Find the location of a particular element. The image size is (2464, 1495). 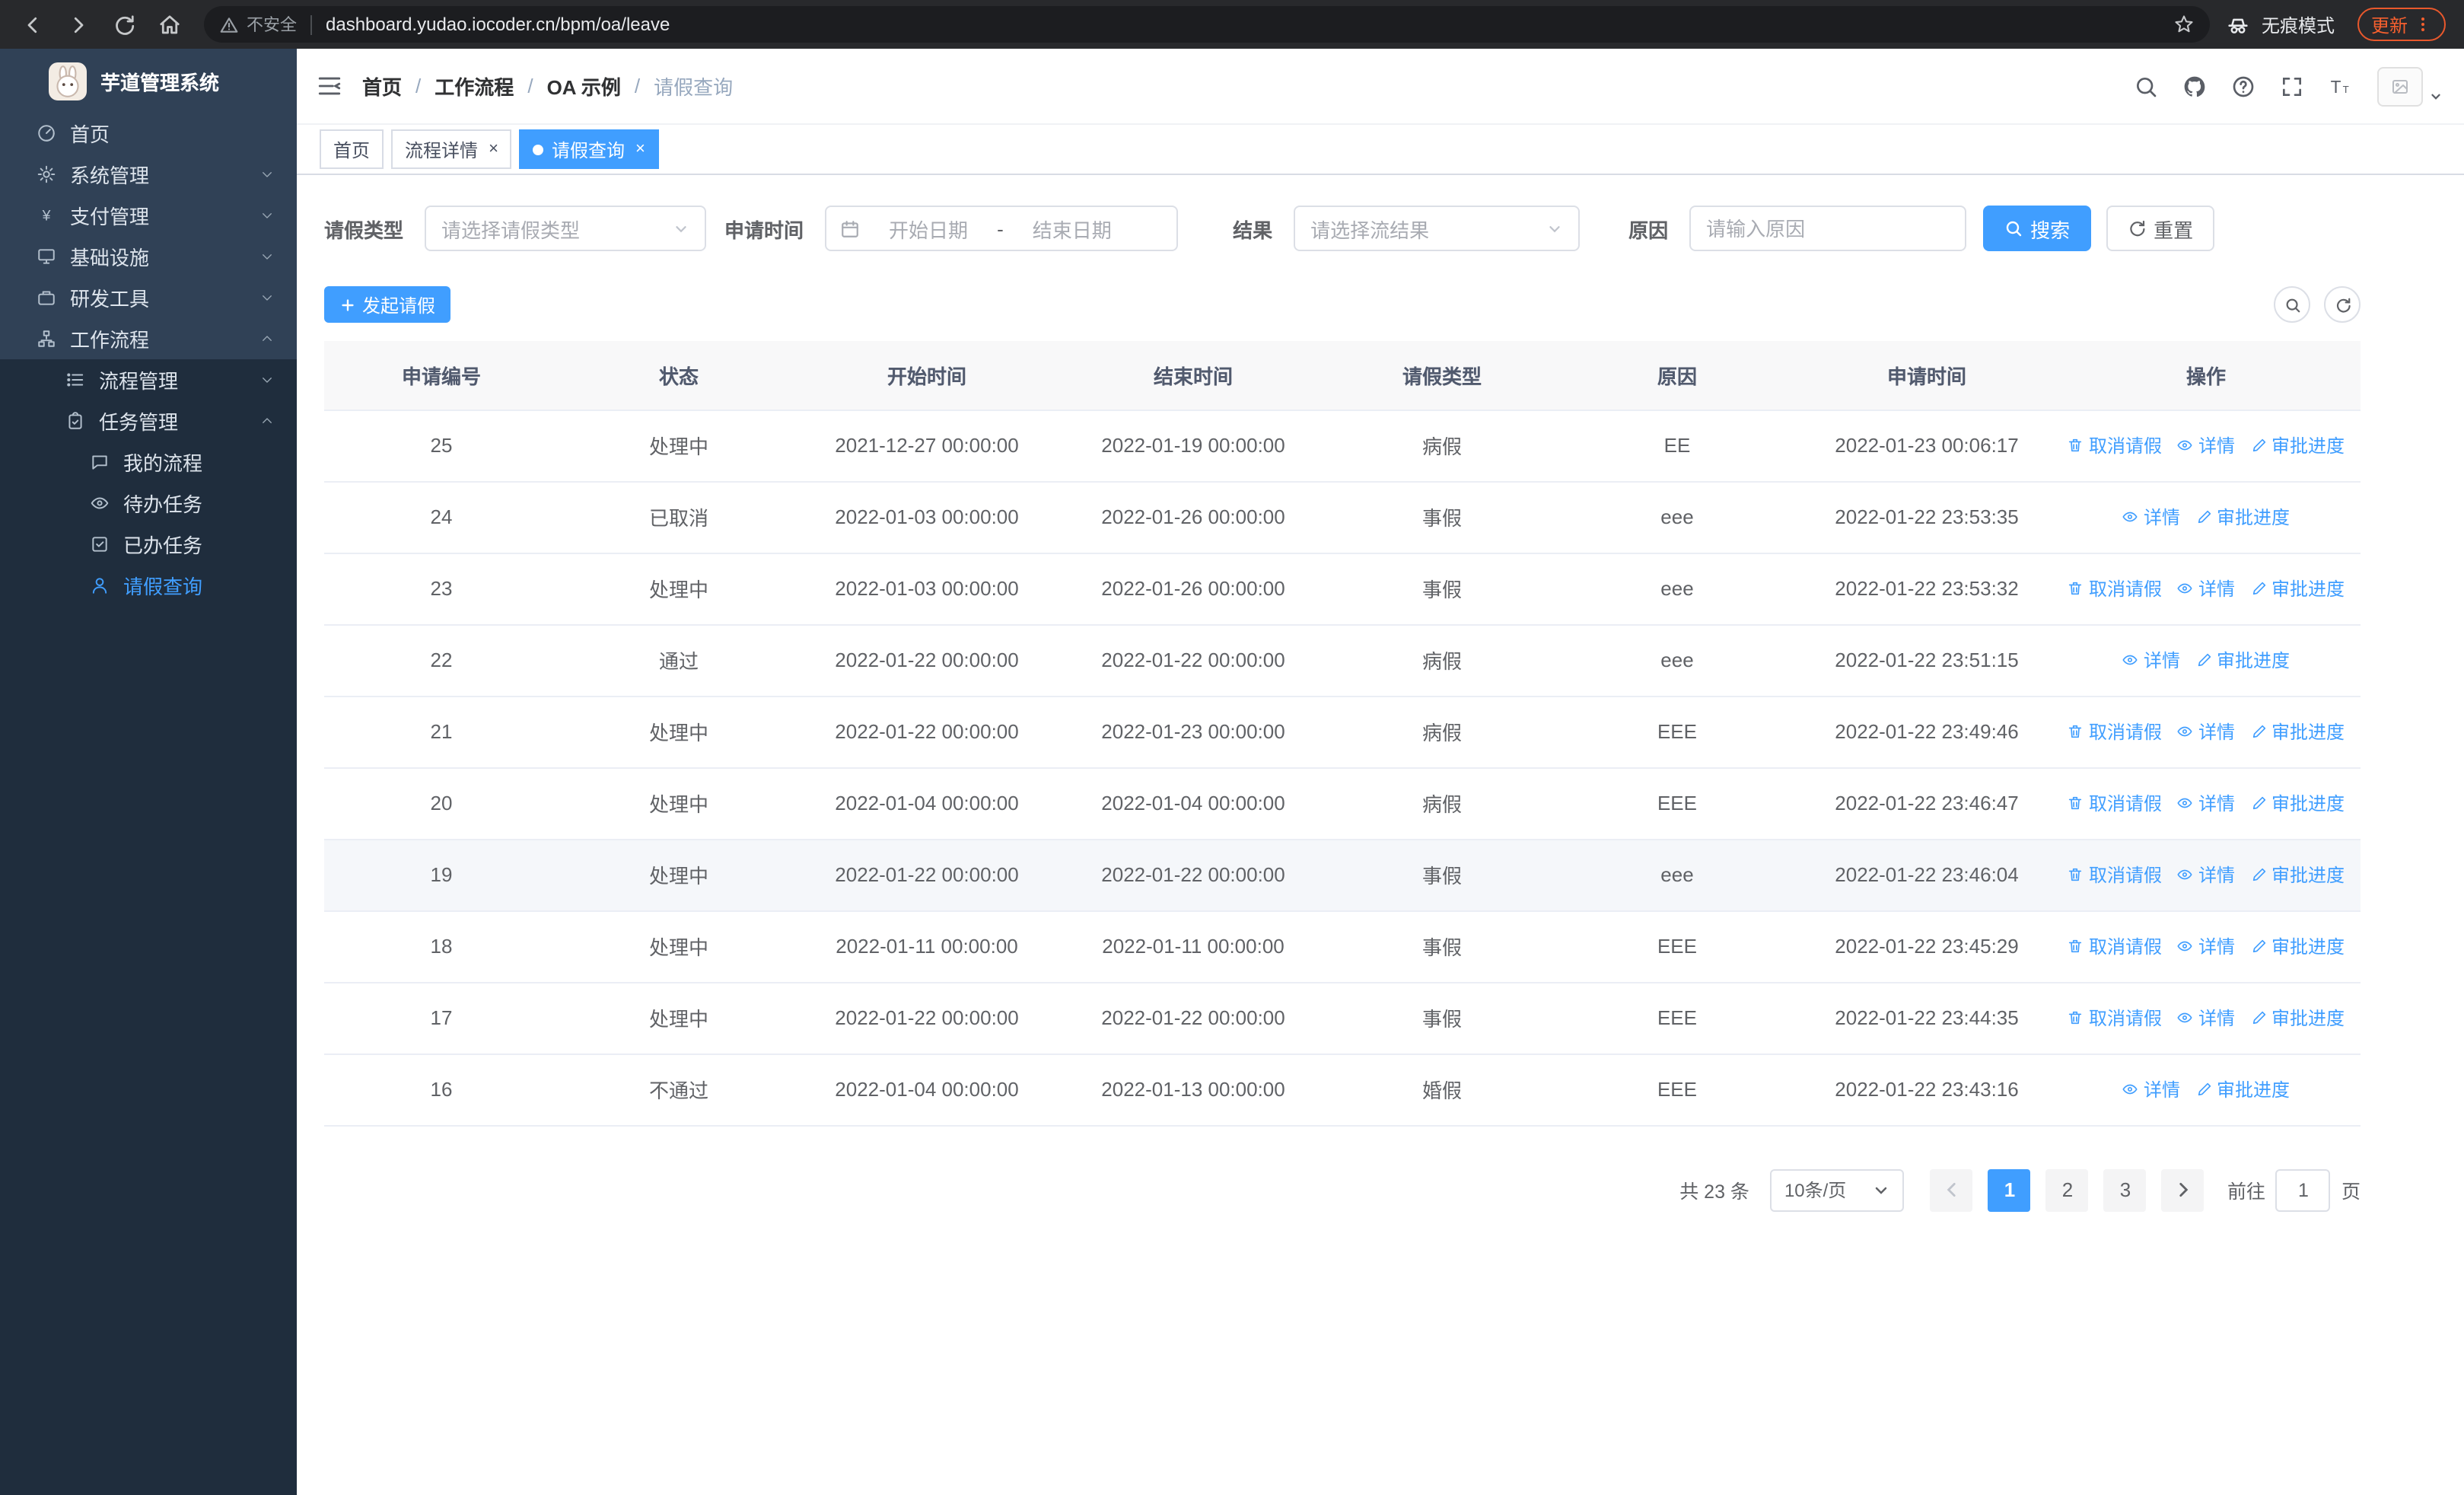

infrastructure-icon is located at coordinates (46, 257).